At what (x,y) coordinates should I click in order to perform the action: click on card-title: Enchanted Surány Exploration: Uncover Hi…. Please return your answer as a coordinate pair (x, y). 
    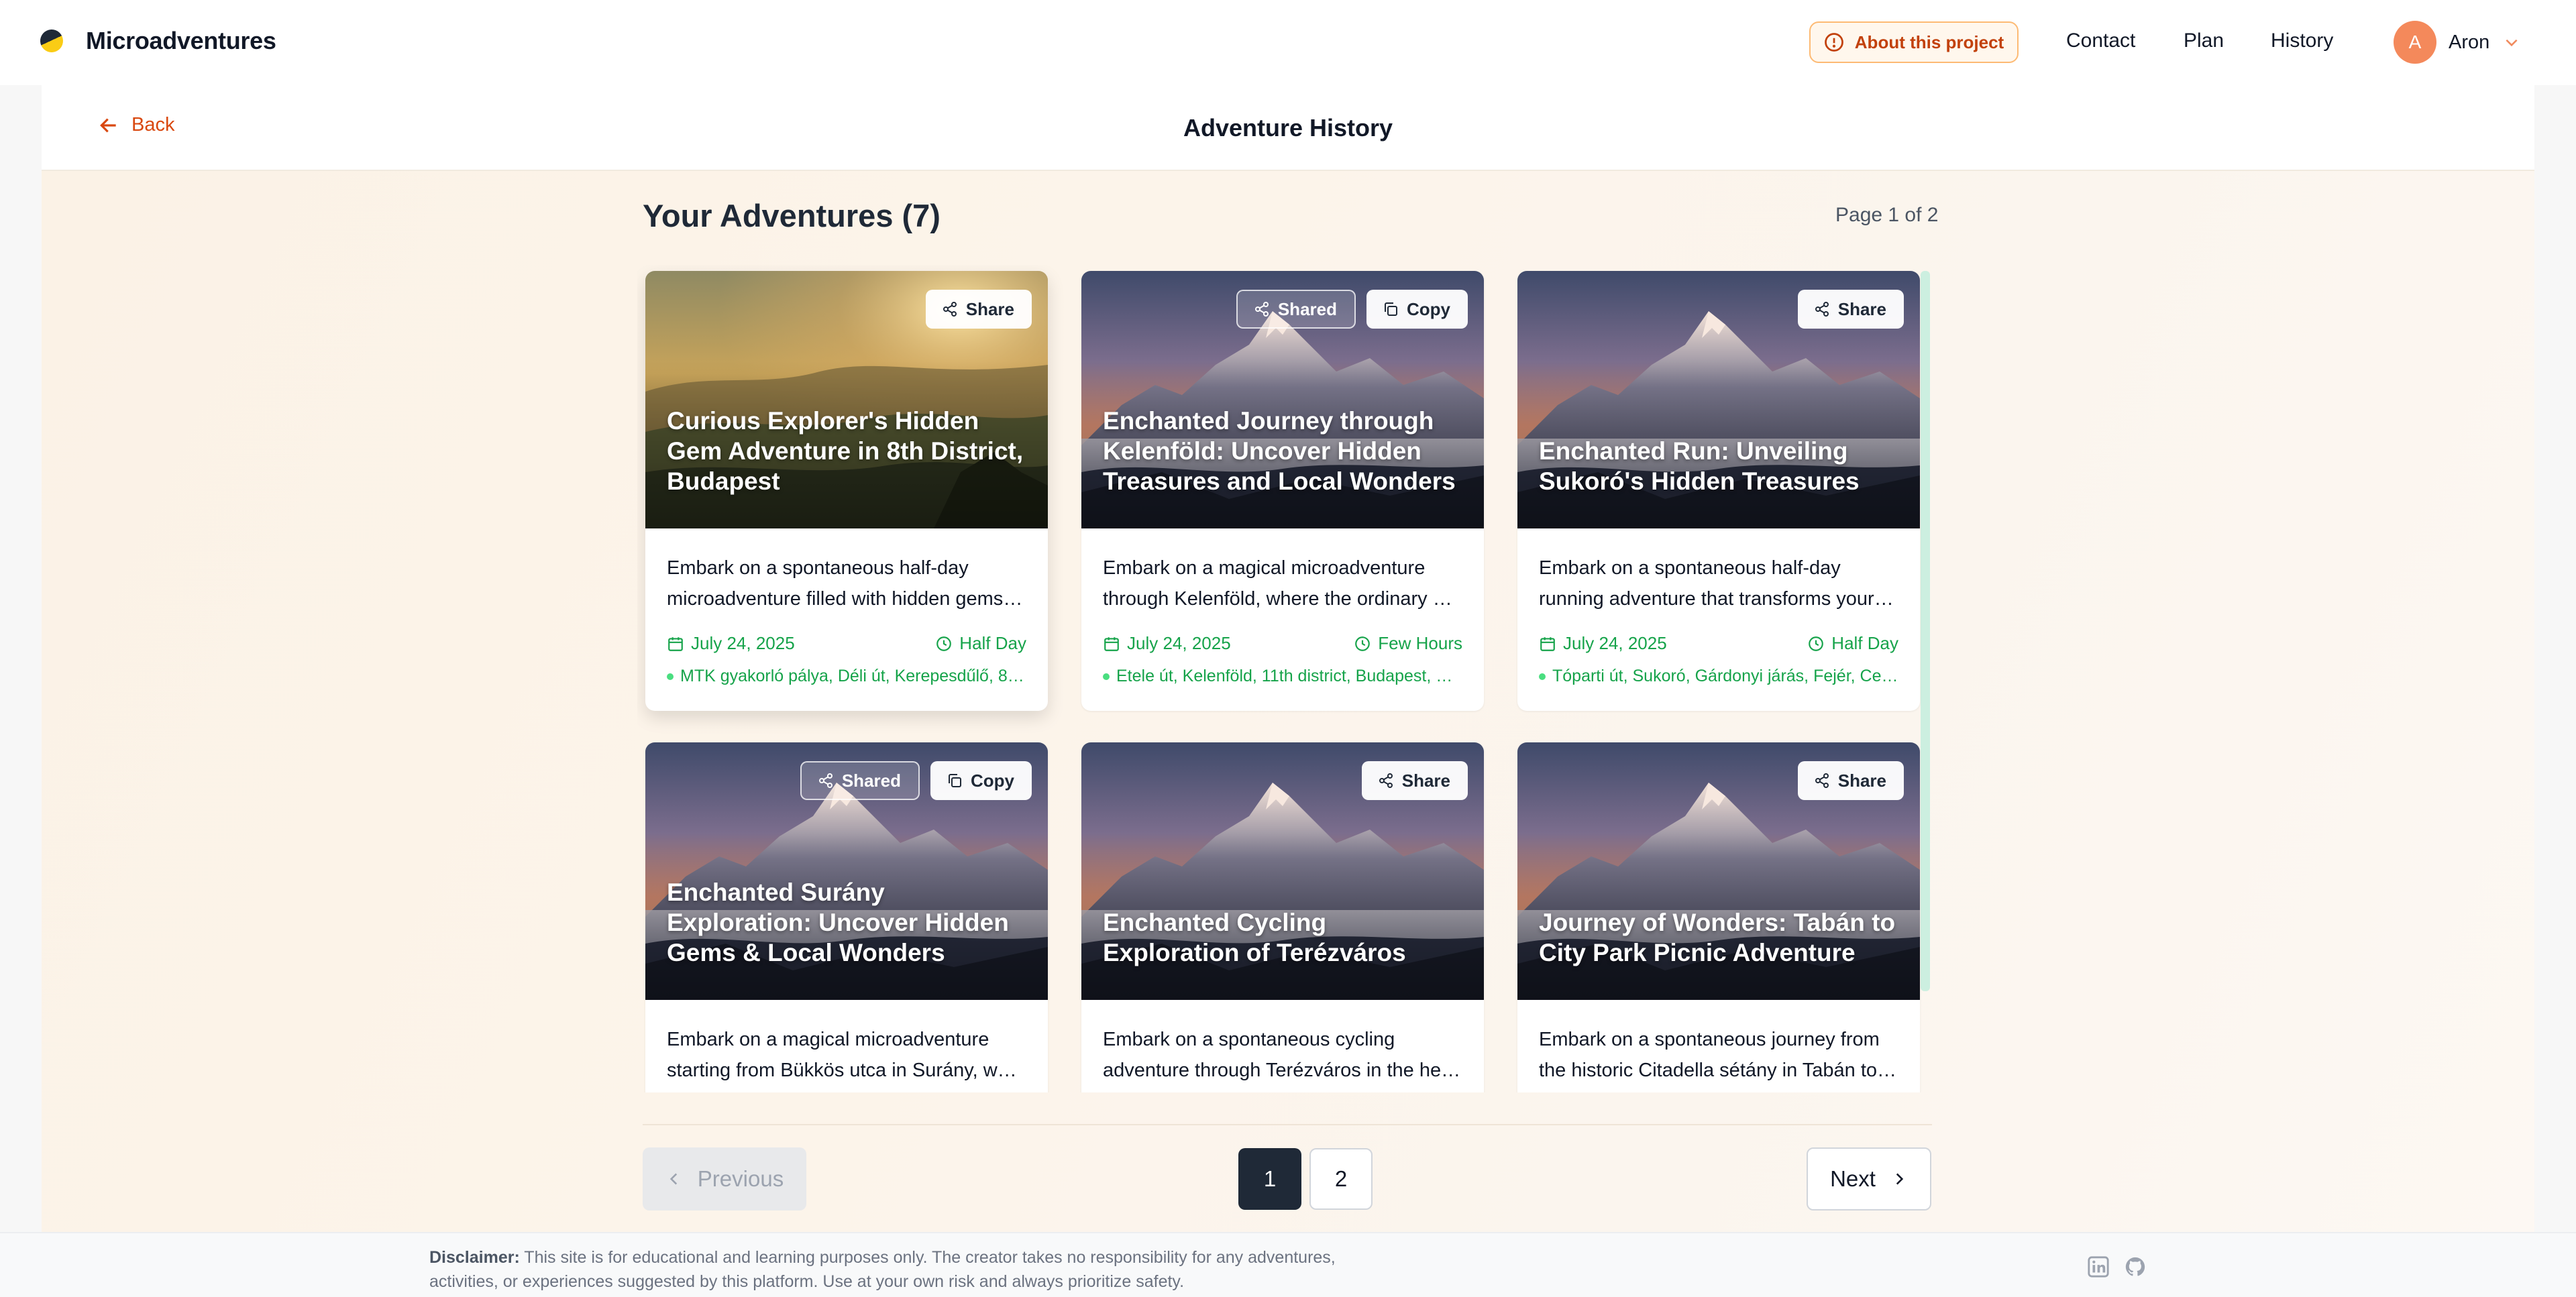
    Looking at the image, I should click on (838, 922).